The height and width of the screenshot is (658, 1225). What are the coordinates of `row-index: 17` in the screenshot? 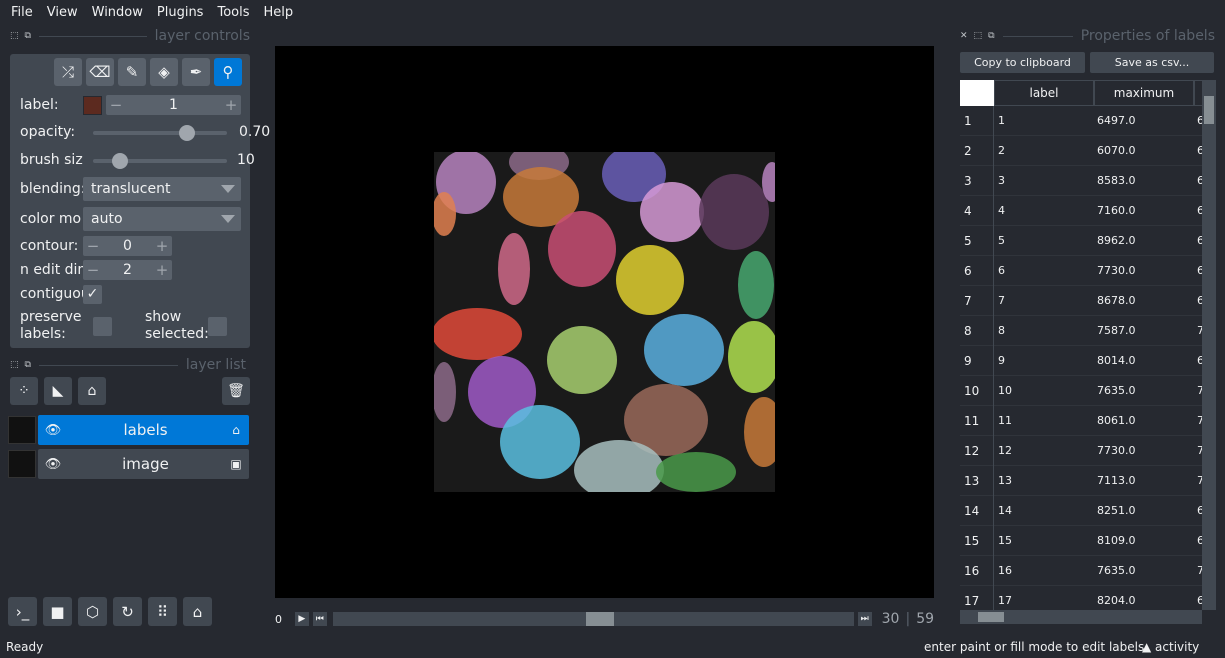 It's located at (977, 597).